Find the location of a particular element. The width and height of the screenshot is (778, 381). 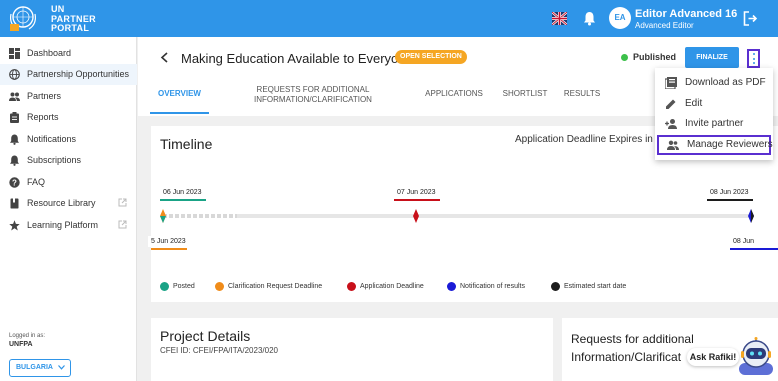

menu-item-label: Invite partner is located at coordinates (714, 123).